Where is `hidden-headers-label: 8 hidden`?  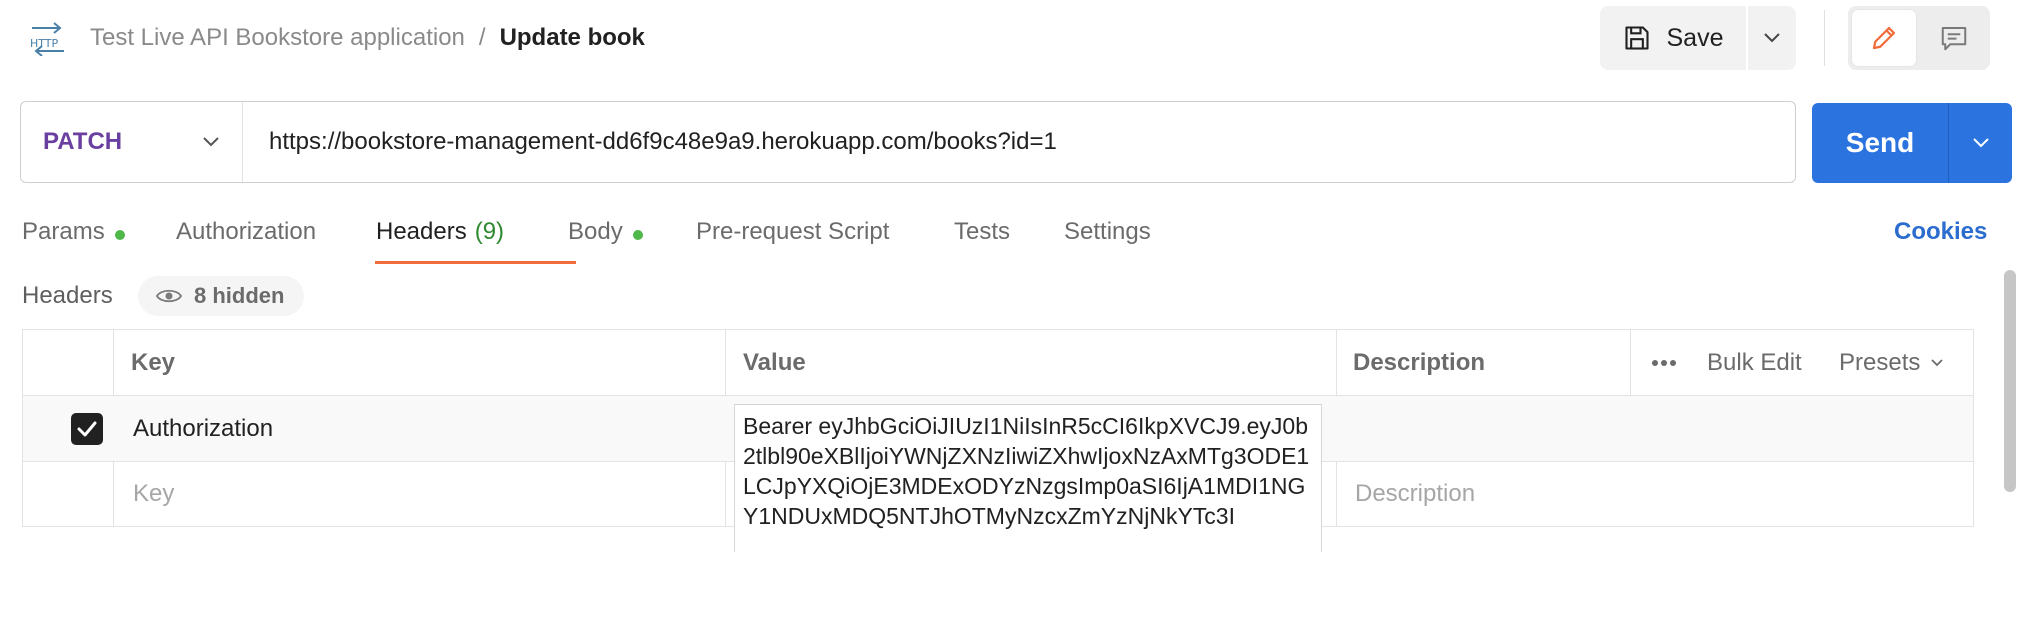
hidden-headers-label: 8 hidden is located at coordinates (239, 295).